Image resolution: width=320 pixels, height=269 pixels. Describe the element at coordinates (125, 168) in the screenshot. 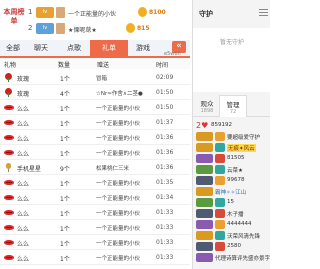

I see `gift-sender: 松果桃仁三米` at that location.